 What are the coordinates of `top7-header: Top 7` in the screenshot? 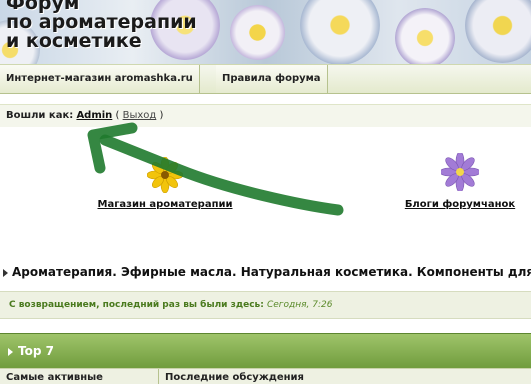 It's located at (265, 351).